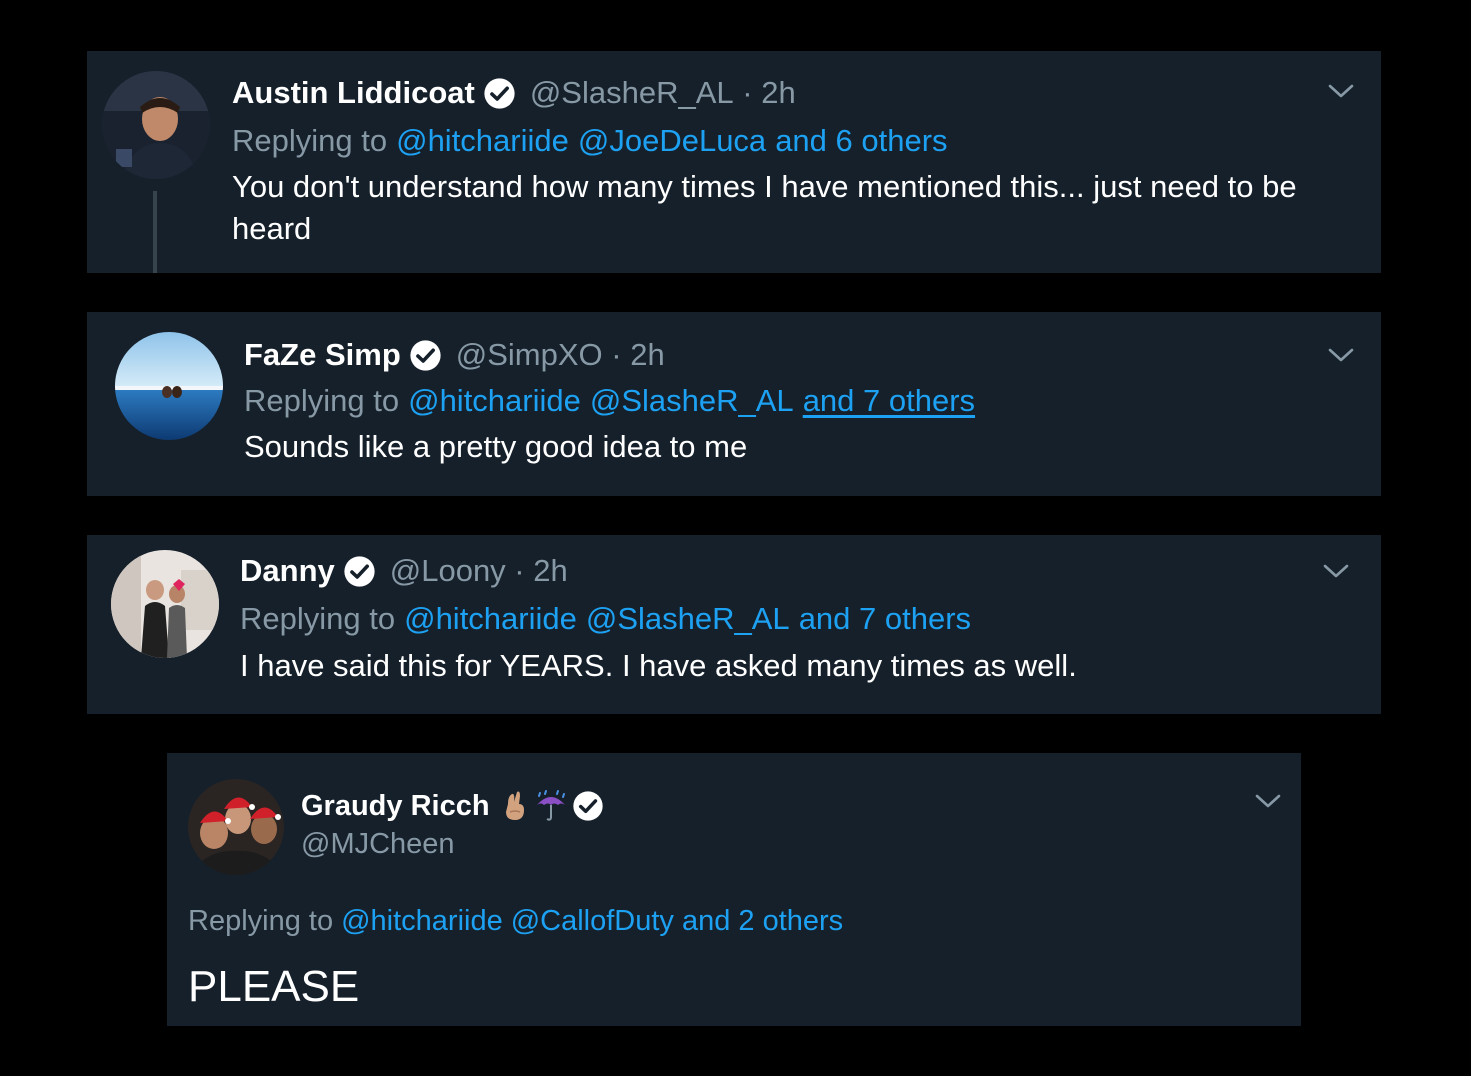  What do you see at coordinates (274, 986) in the screenshot?
I see `tweet-text: PLEASE` at bounding box center [274, 986].